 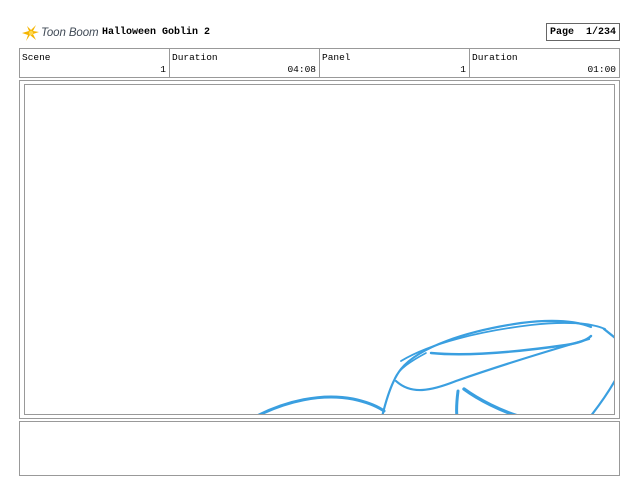 I want to click on panel-duration-label: Duration, so click(x=495, y=57).